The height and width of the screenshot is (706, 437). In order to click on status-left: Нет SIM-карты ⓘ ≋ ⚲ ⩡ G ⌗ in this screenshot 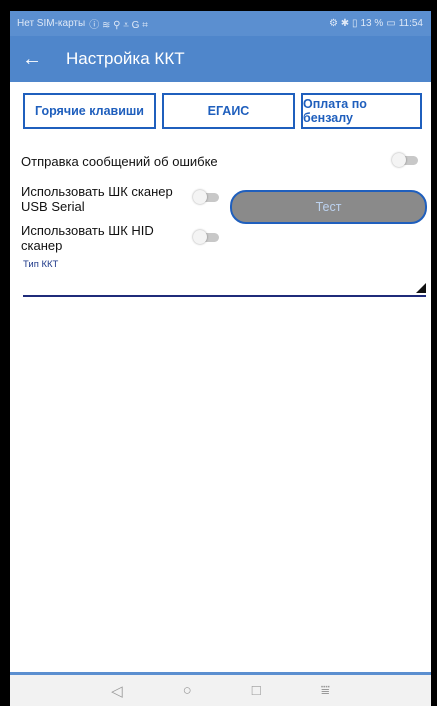, I will do `click(82, 23)`.